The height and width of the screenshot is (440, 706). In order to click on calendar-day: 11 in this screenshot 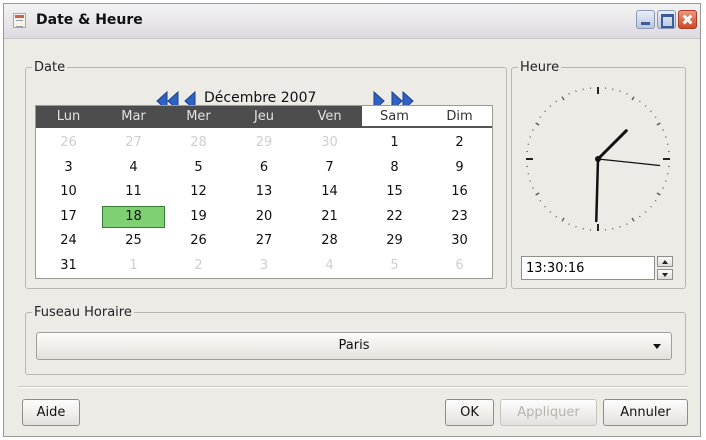, I will do `click(133, 192)`.